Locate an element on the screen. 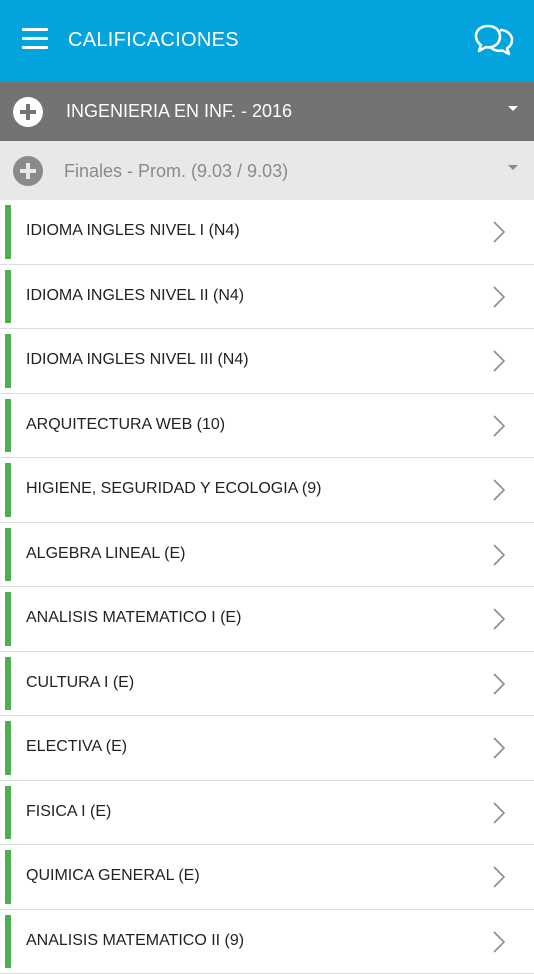 The height and width of the screenshot is (974, 534). list-item: QUIMICA GENERAL (E) is located at coordinates (267, 877).